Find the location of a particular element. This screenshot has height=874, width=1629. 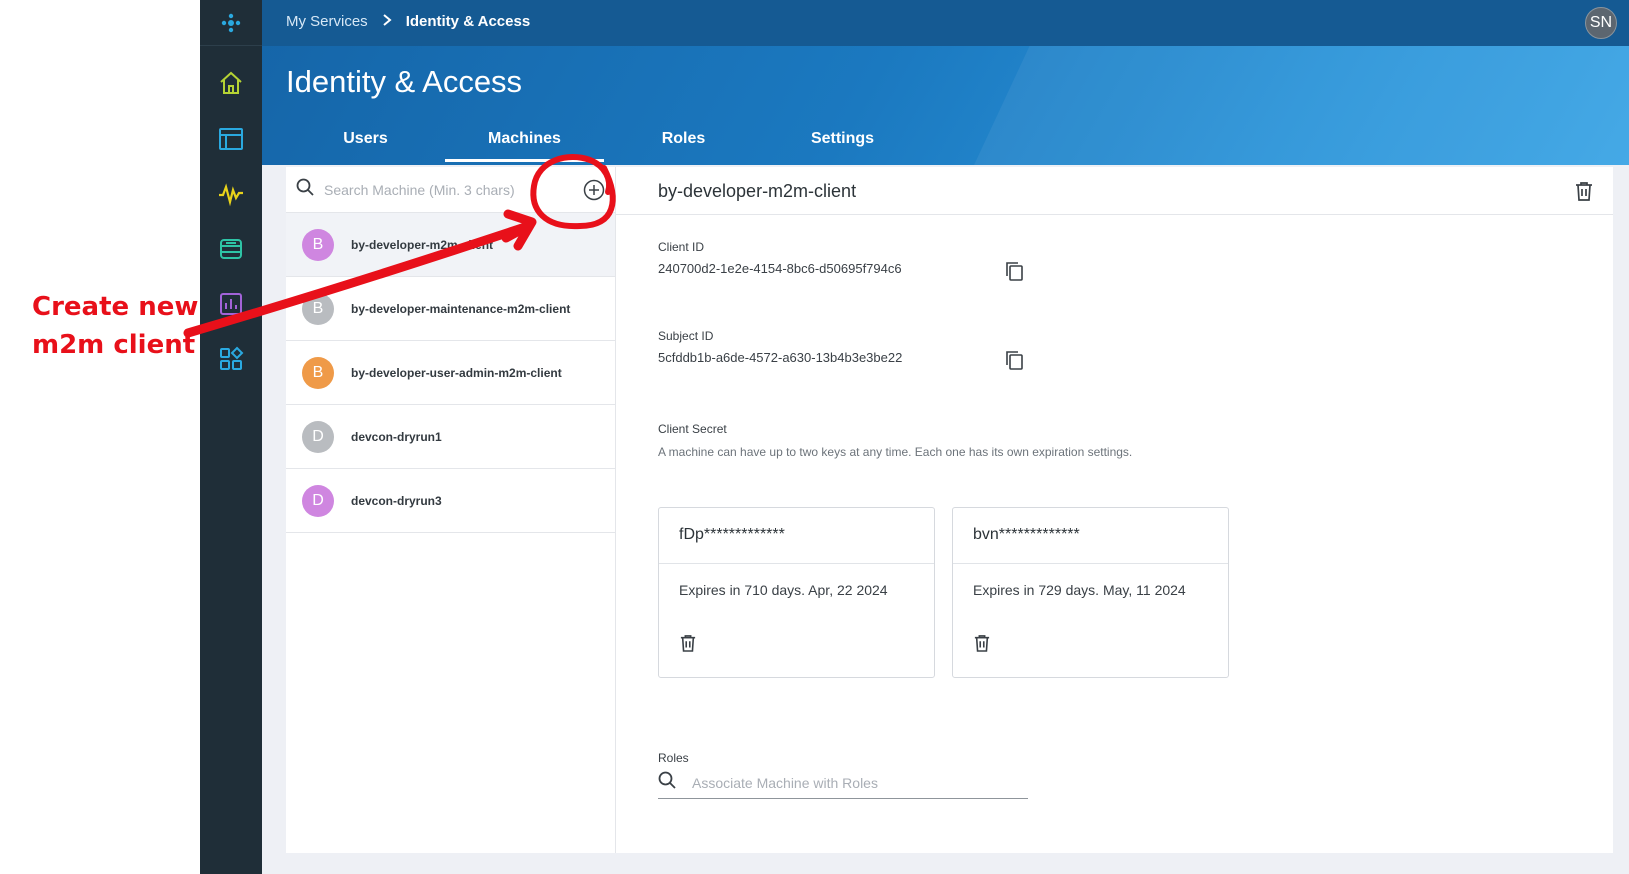

breadcrumb: My Services Identity & Access is located at coordinates (408, 21).